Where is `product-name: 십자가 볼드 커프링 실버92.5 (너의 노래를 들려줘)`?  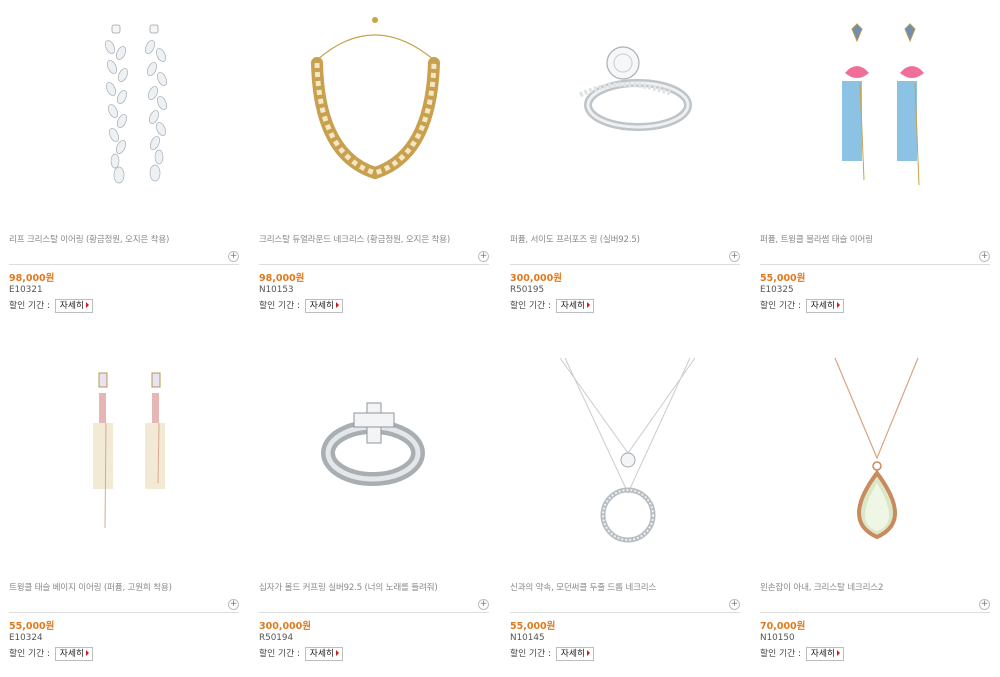 product-name: 십자가 볼드 커프링 실버92.5 (너의 노래를 들려줘) is located at coordinates (374, 587).